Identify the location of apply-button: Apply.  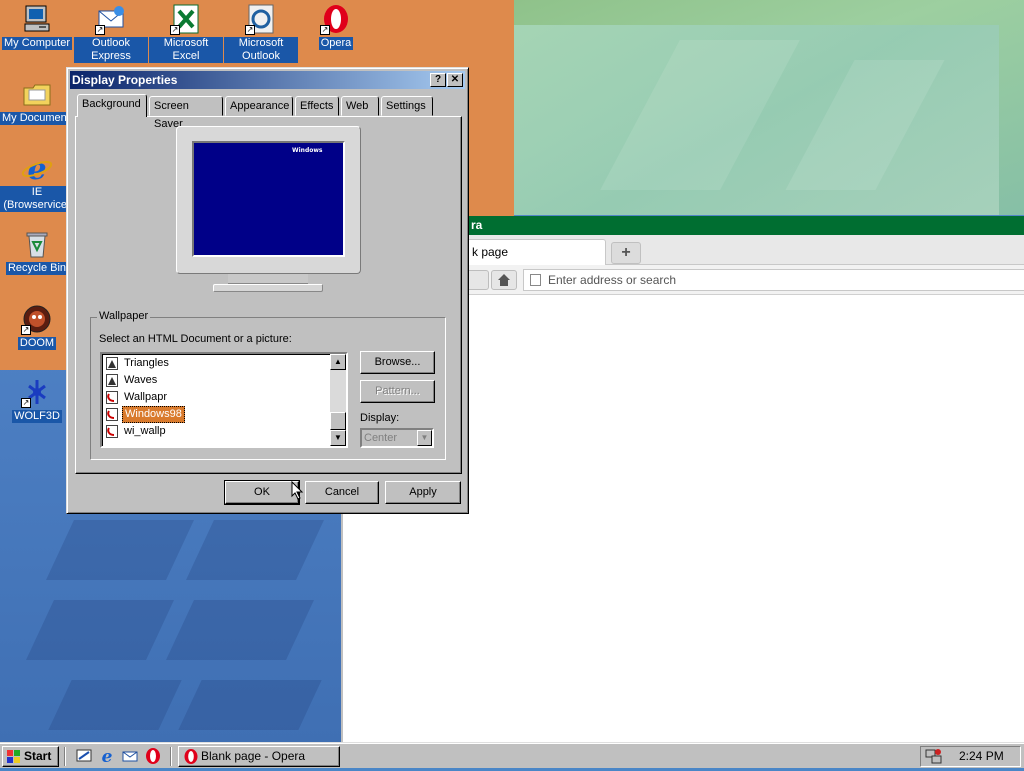
(423, 492).